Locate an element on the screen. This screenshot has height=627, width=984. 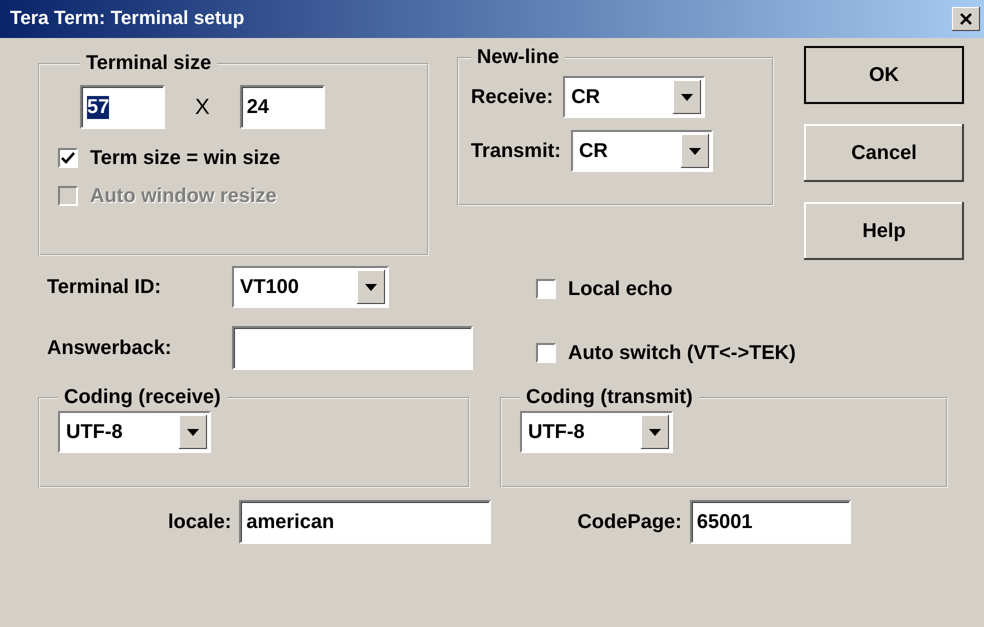
answerback-field is located at coordinates (352, 348).